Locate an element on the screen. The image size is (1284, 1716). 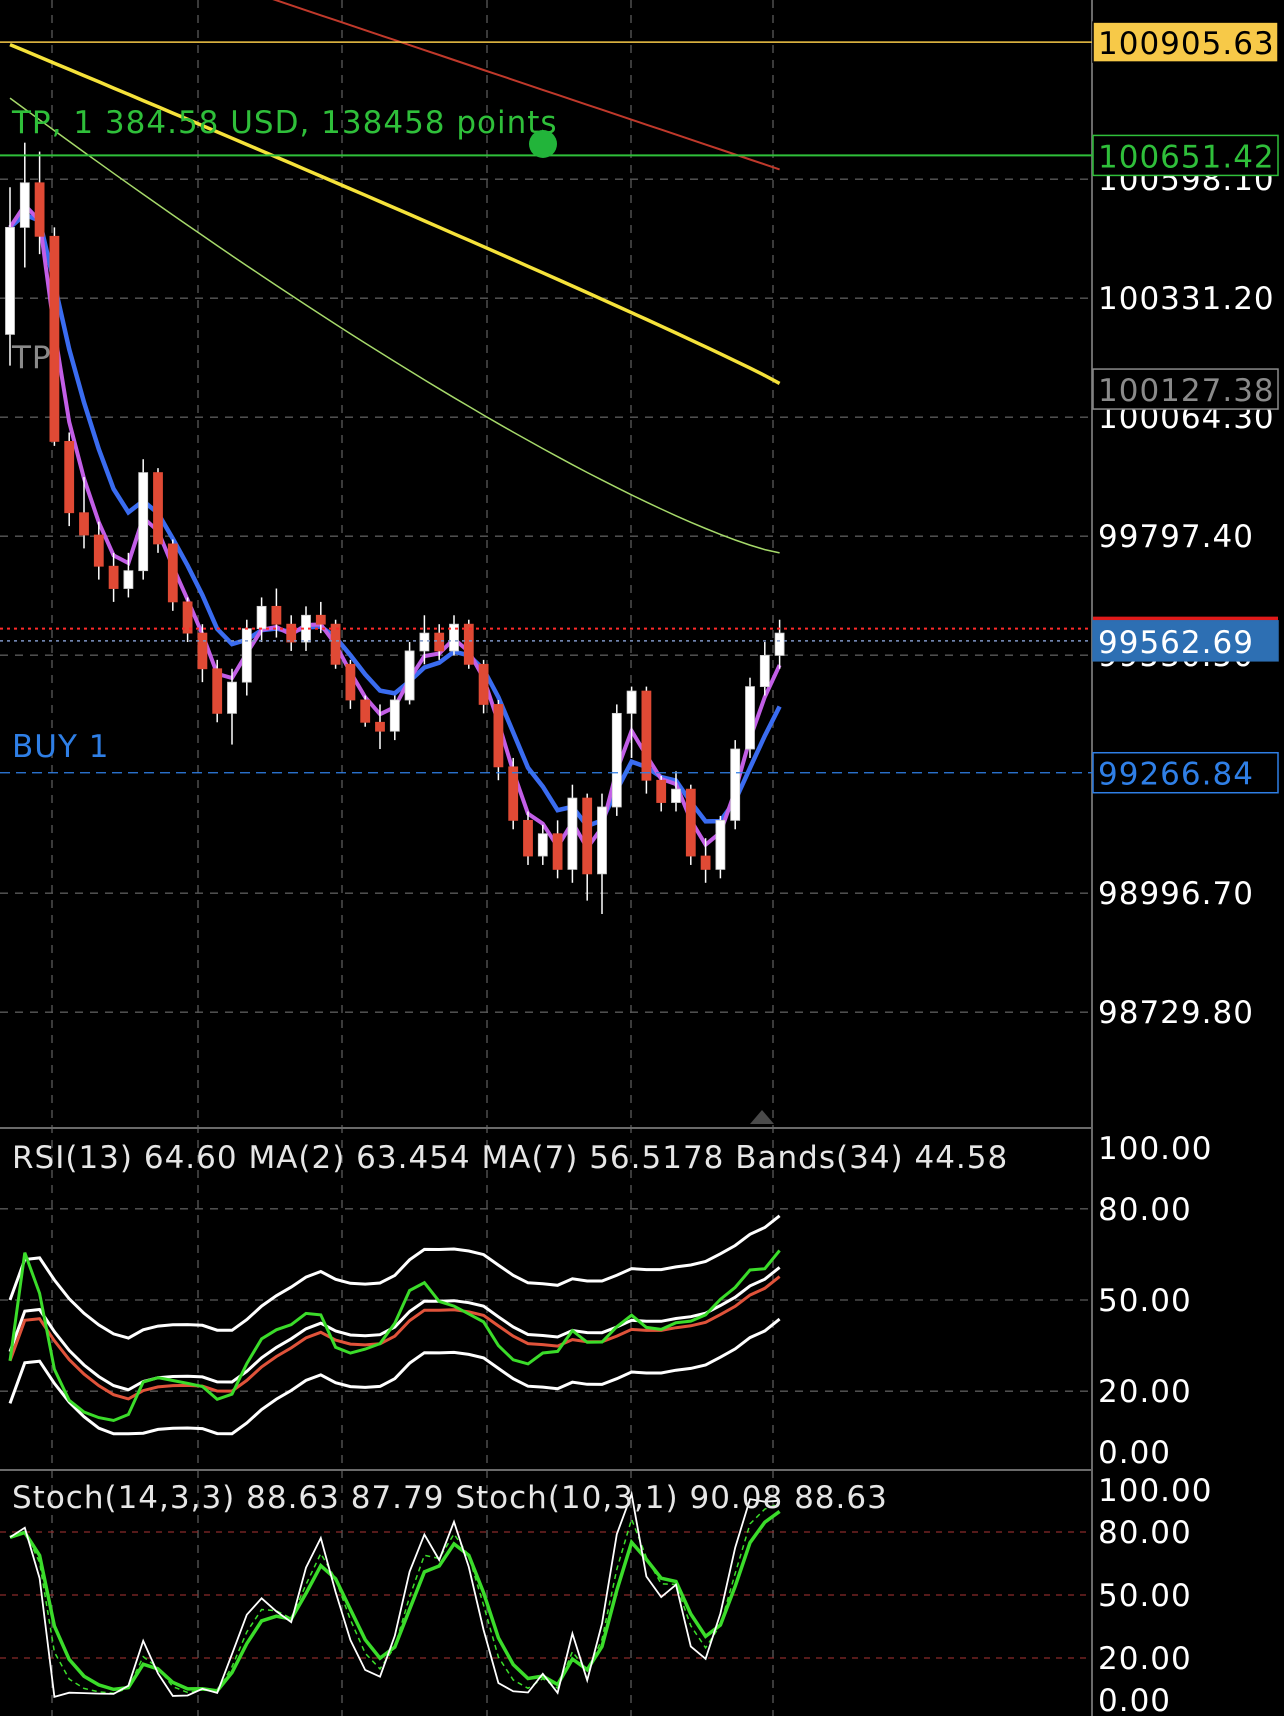
price-tag-label: 100905.63 is located at coordinates (1186, 44).